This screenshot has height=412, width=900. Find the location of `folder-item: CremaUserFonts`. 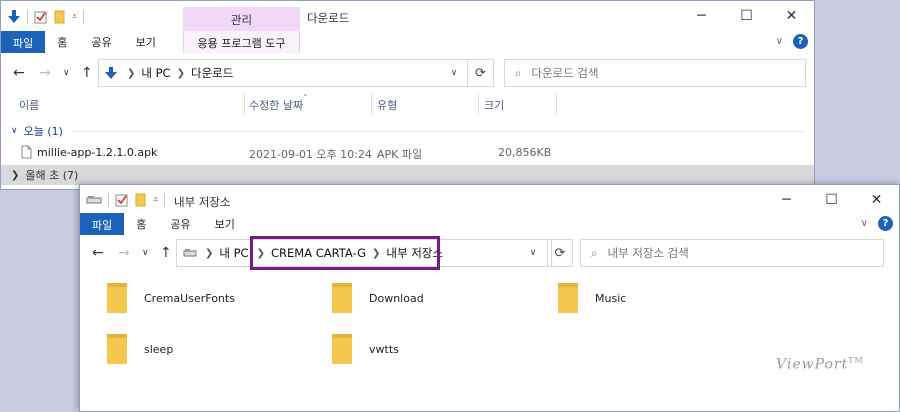

folder-item: CremaUserFonts is located at coordinates (170, 298).